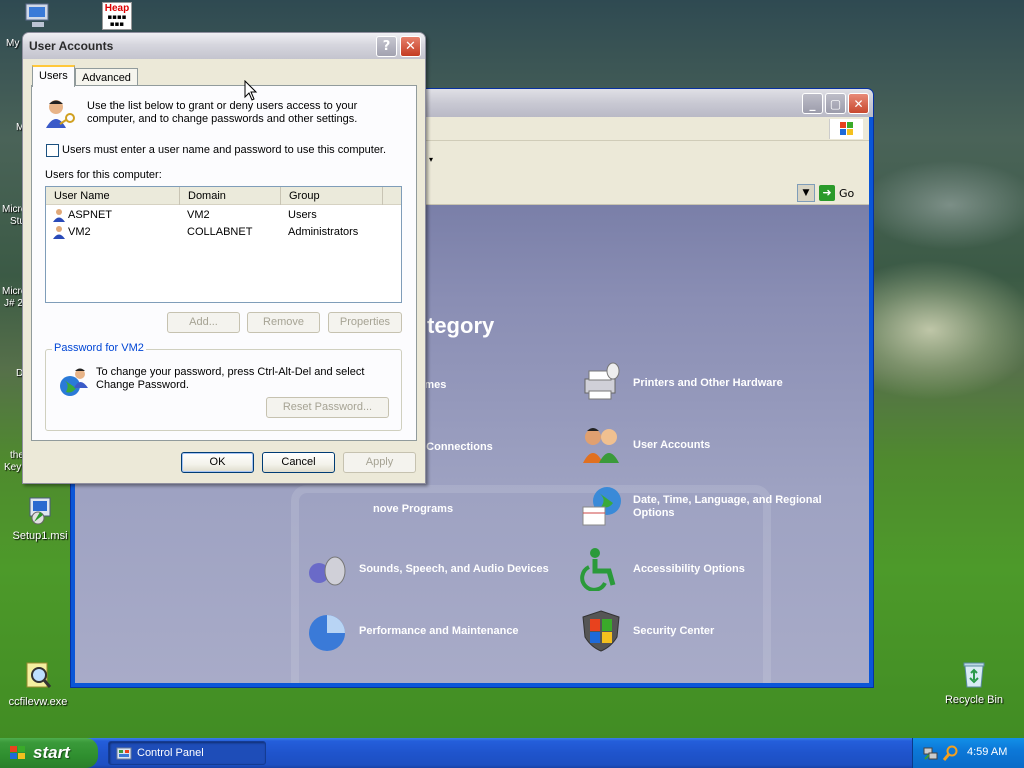 This screenshot has width=1024, height=768. What do you see at coordinates (223, 215) in the screenshot?
I see `table-row: ASPNET VM2 Users` at bounding box center [223, 215].